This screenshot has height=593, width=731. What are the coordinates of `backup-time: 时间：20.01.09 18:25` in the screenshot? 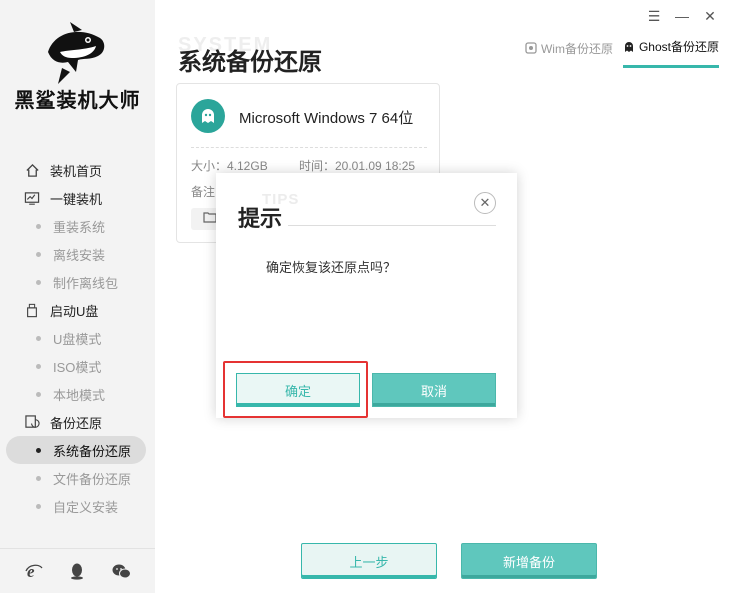 It's located at (357, 166).